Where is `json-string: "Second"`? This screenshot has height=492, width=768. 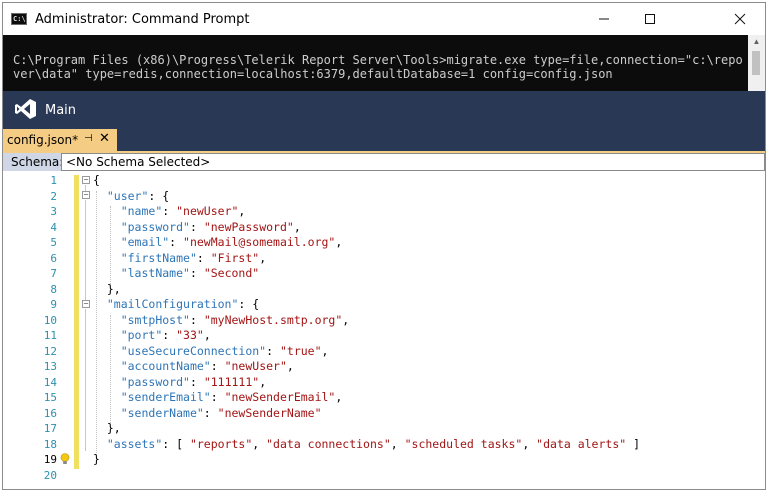 json-string: "Second" is located at coordinates (231, 273).